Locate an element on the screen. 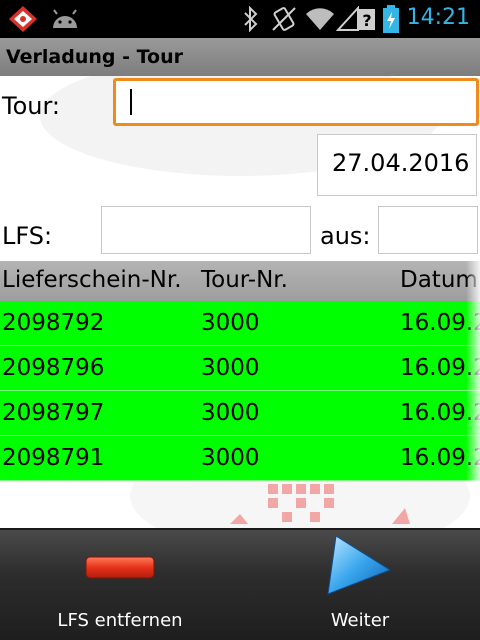 This screenshot has height=640, width=480. column-header-lieferschein: Lieferschein-Nr. is located at coordinates (92, 280).